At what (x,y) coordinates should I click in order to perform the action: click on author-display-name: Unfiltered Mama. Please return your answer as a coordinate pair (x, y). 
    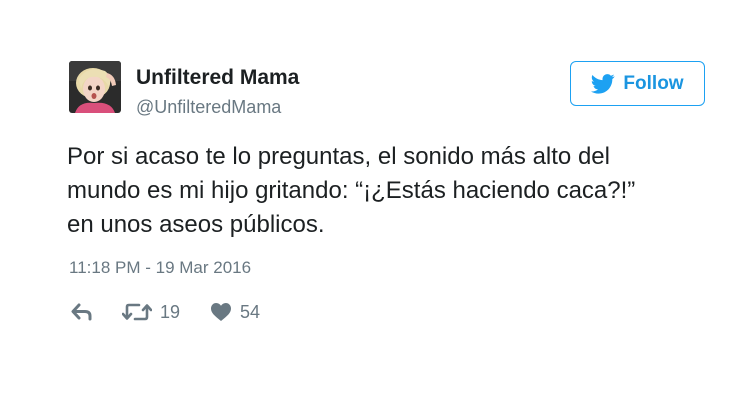
    Looking at the image, I should click on (217, 78).